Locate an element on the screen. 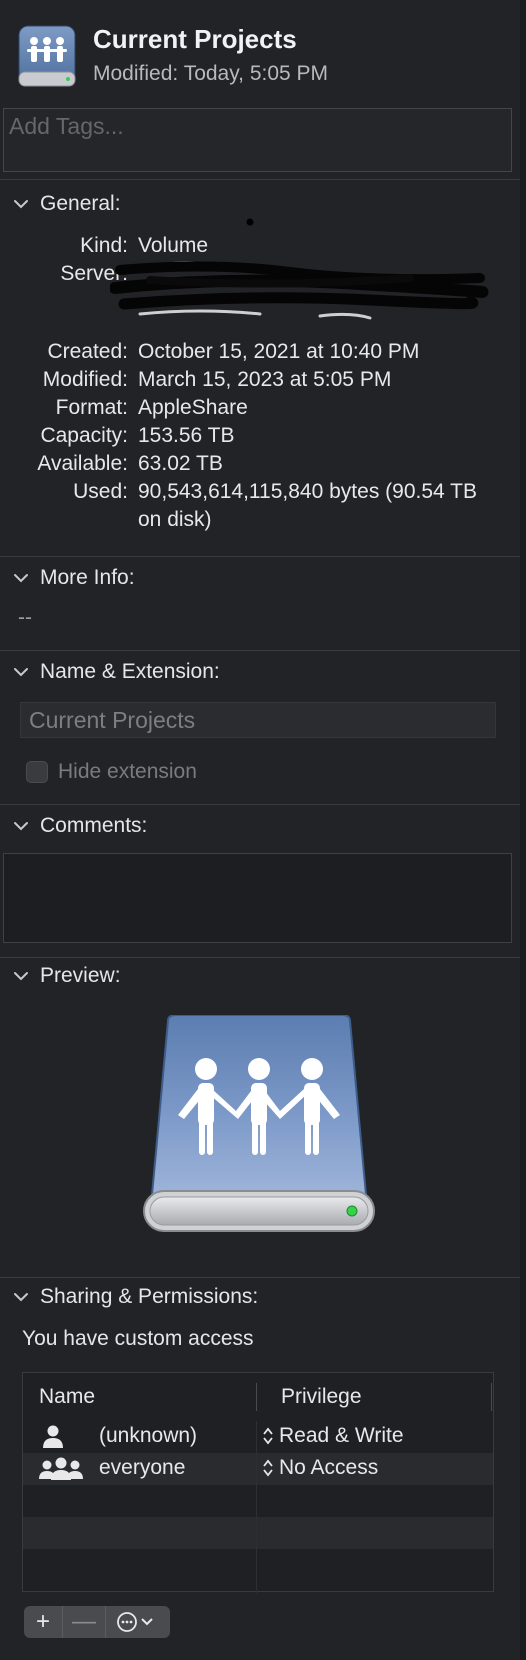  privilege-value: Read & Write is located at coordinates (341, 1435).